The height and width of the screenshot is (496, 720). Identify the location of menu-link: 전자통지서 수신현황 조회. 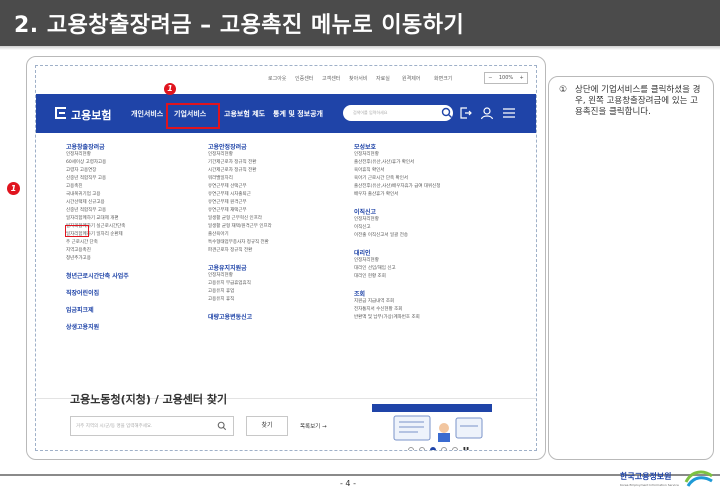
(397, 310).